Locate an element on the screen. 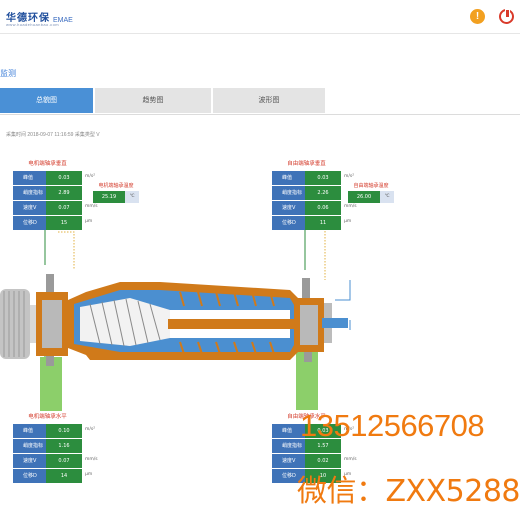  row-value: 11 is located at coordinates (323, 223).